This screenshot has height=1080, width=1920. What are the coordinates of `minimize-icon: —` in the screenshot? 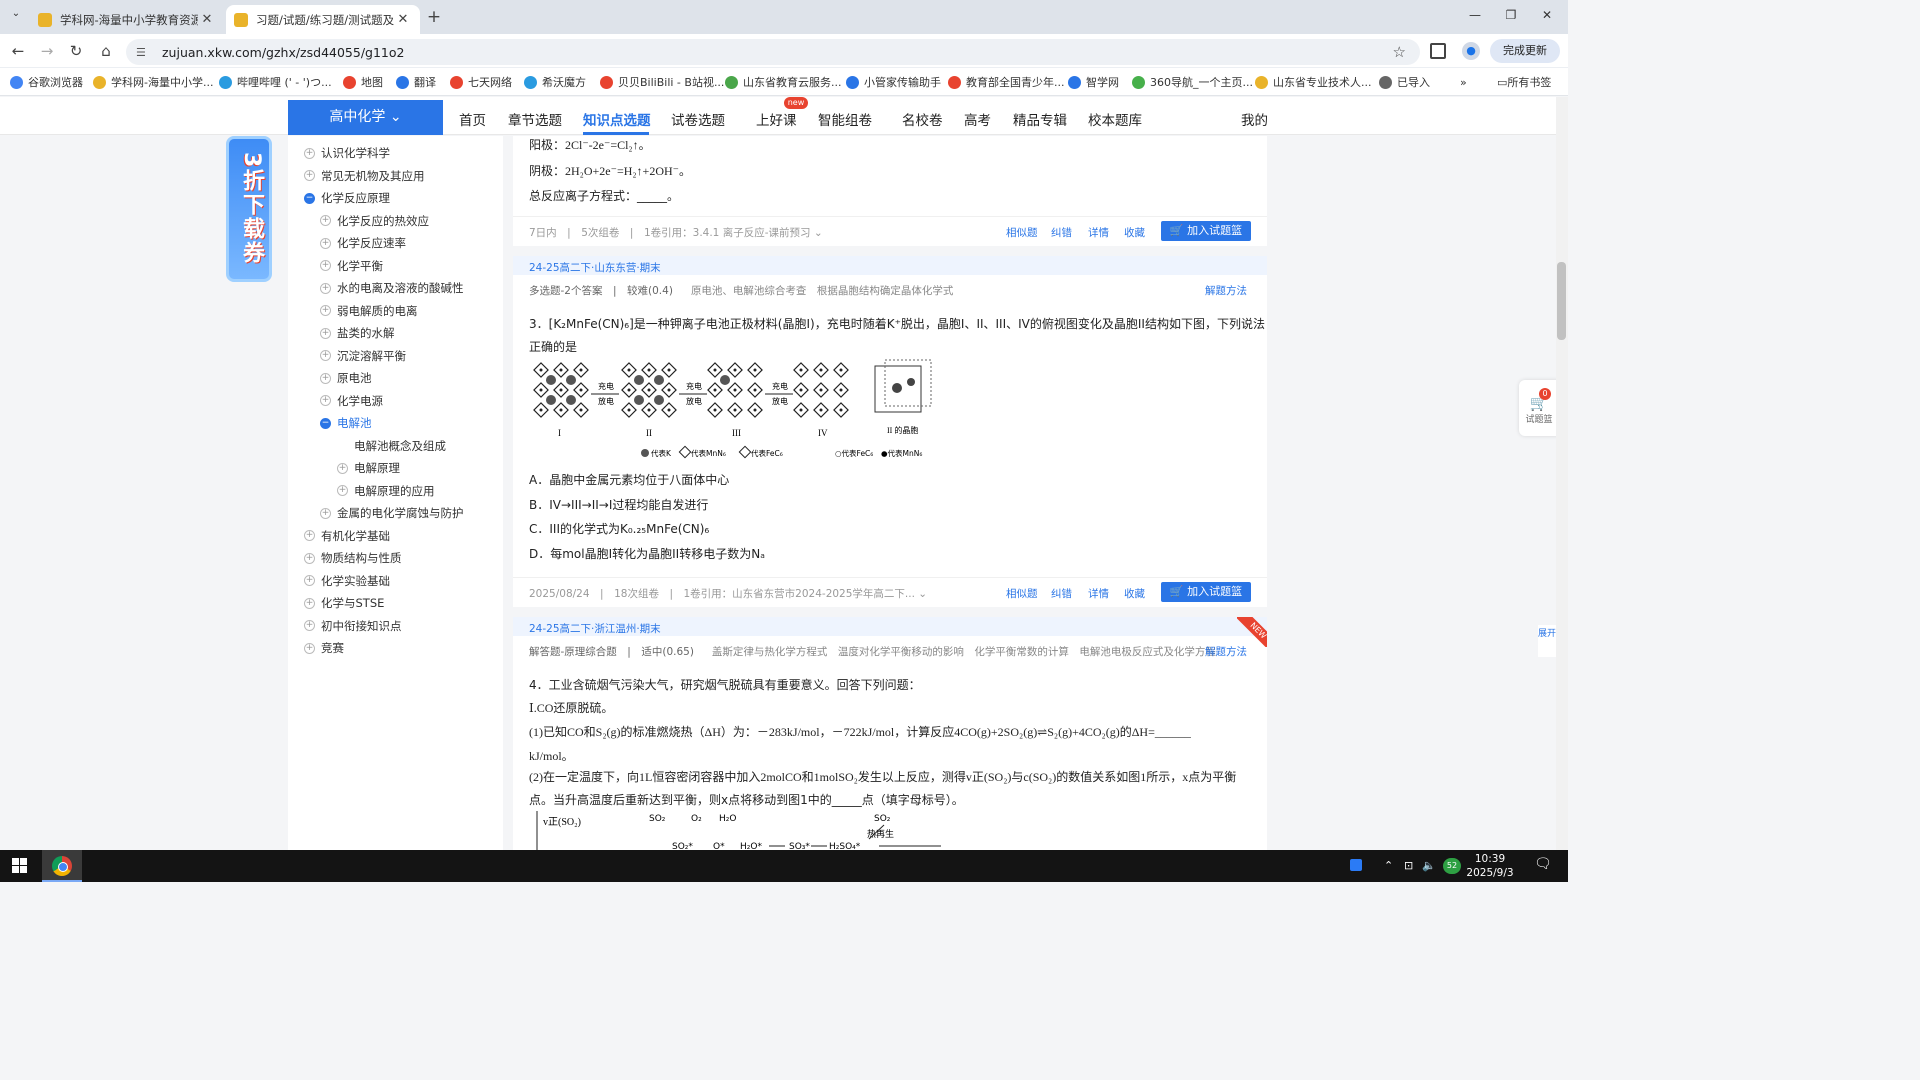 It's located at (1475, 17).